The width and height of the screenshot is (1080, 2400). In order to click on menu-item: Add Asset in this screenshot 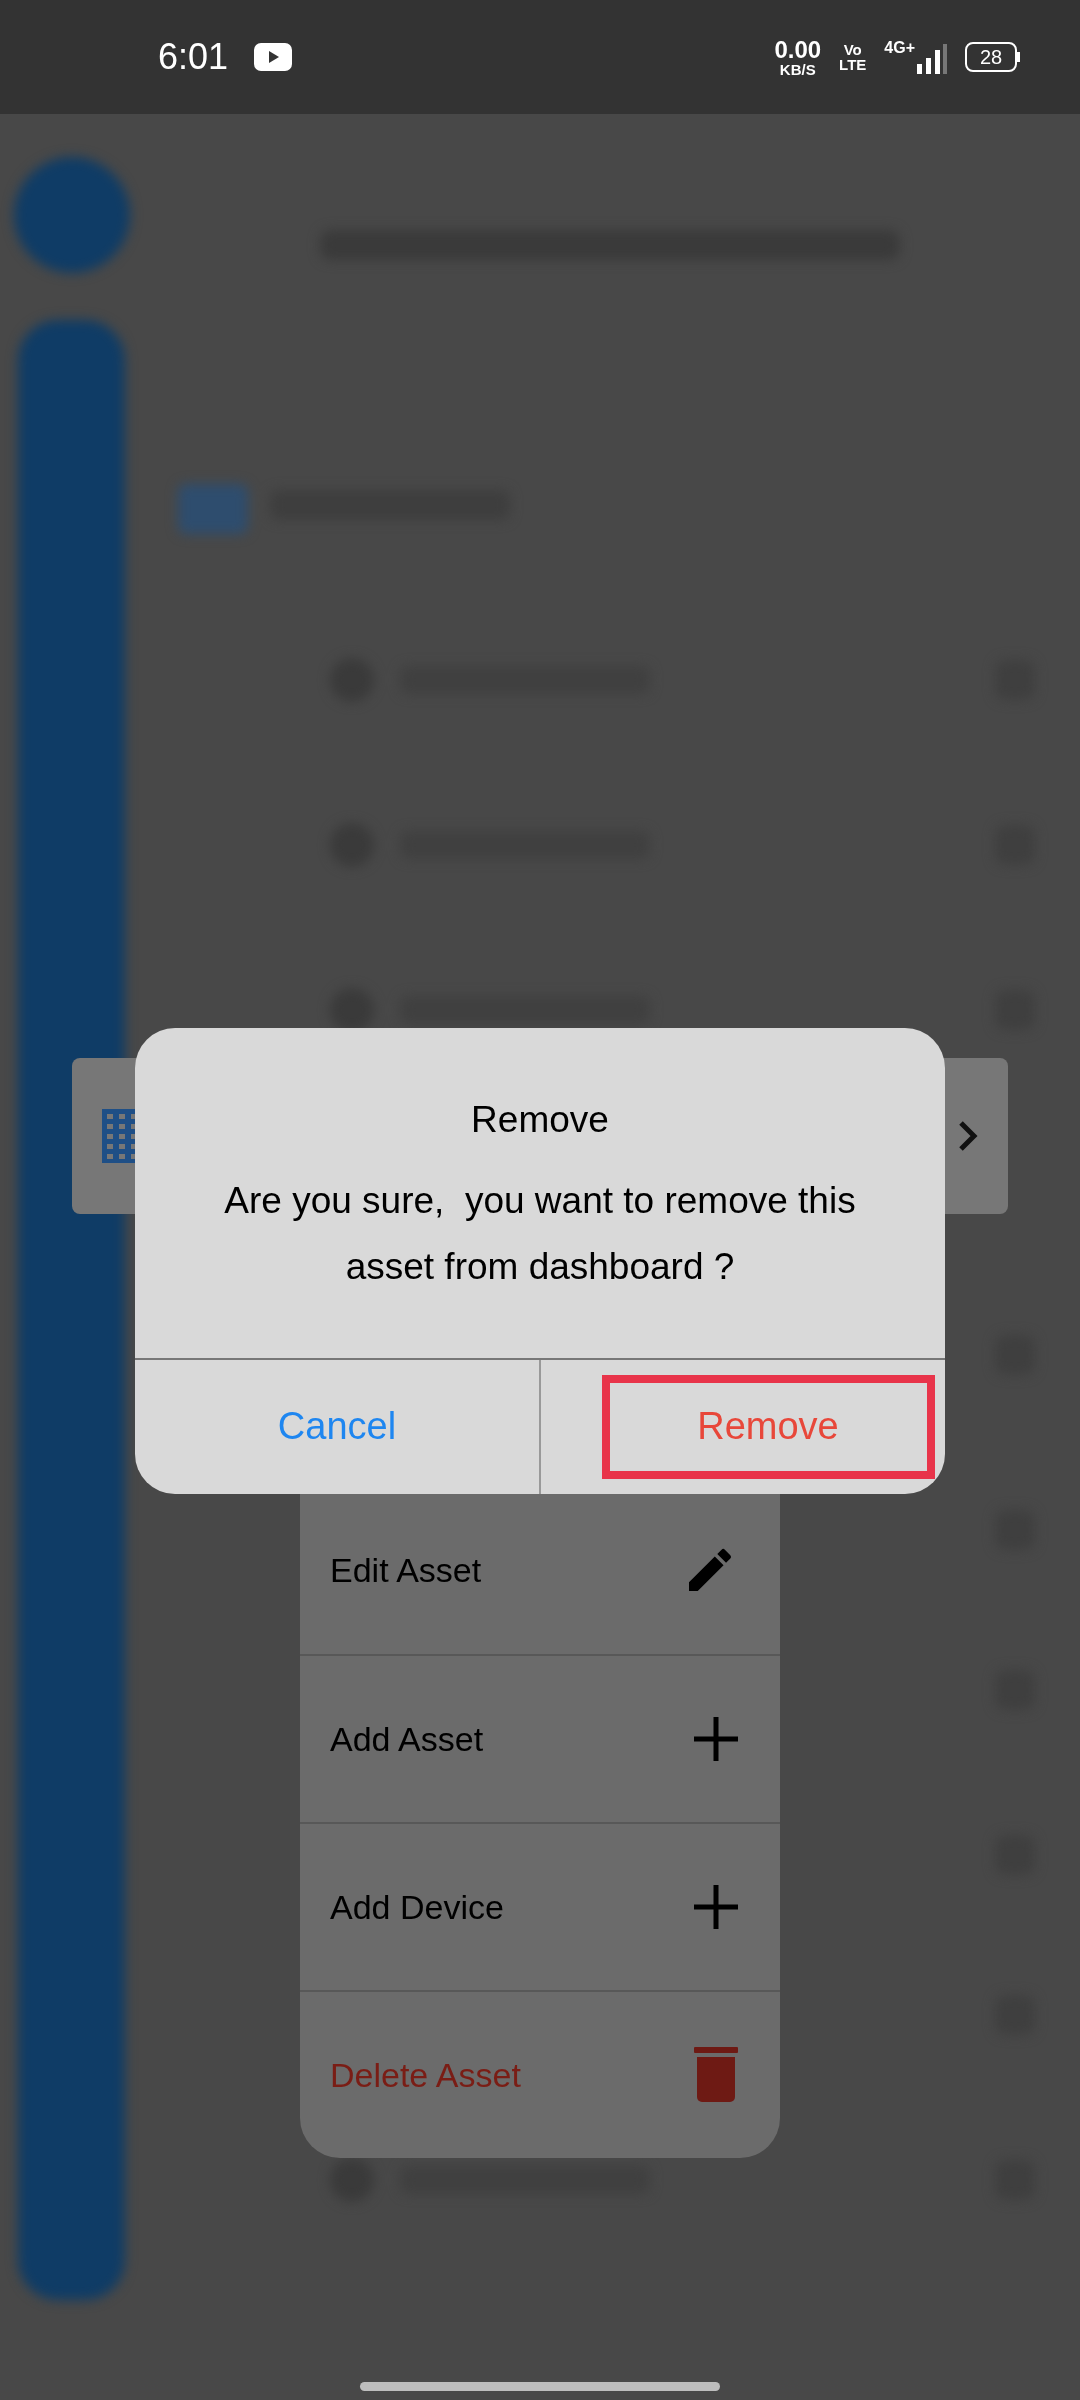, I will do `click(540, 1738)`.